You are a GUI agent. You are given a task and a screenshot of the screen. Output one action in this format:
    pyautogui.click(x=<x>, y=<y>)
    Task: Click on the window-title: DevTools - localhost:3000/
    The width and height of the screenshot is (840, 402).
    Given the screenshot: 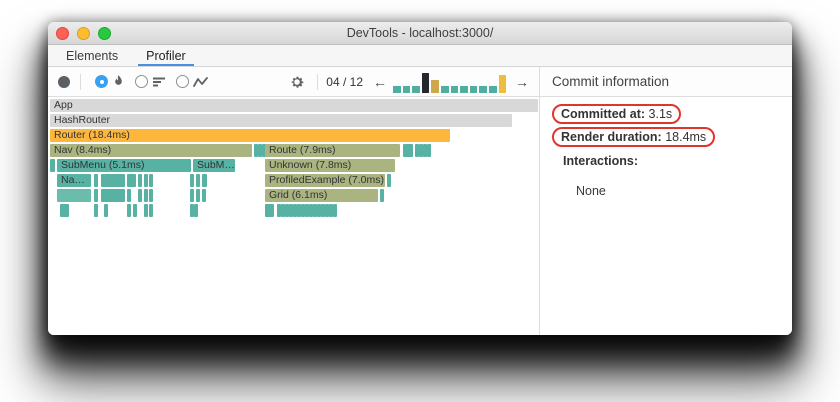 What is the action you would take?
    pyautogui.click(x=420, y=33)
    